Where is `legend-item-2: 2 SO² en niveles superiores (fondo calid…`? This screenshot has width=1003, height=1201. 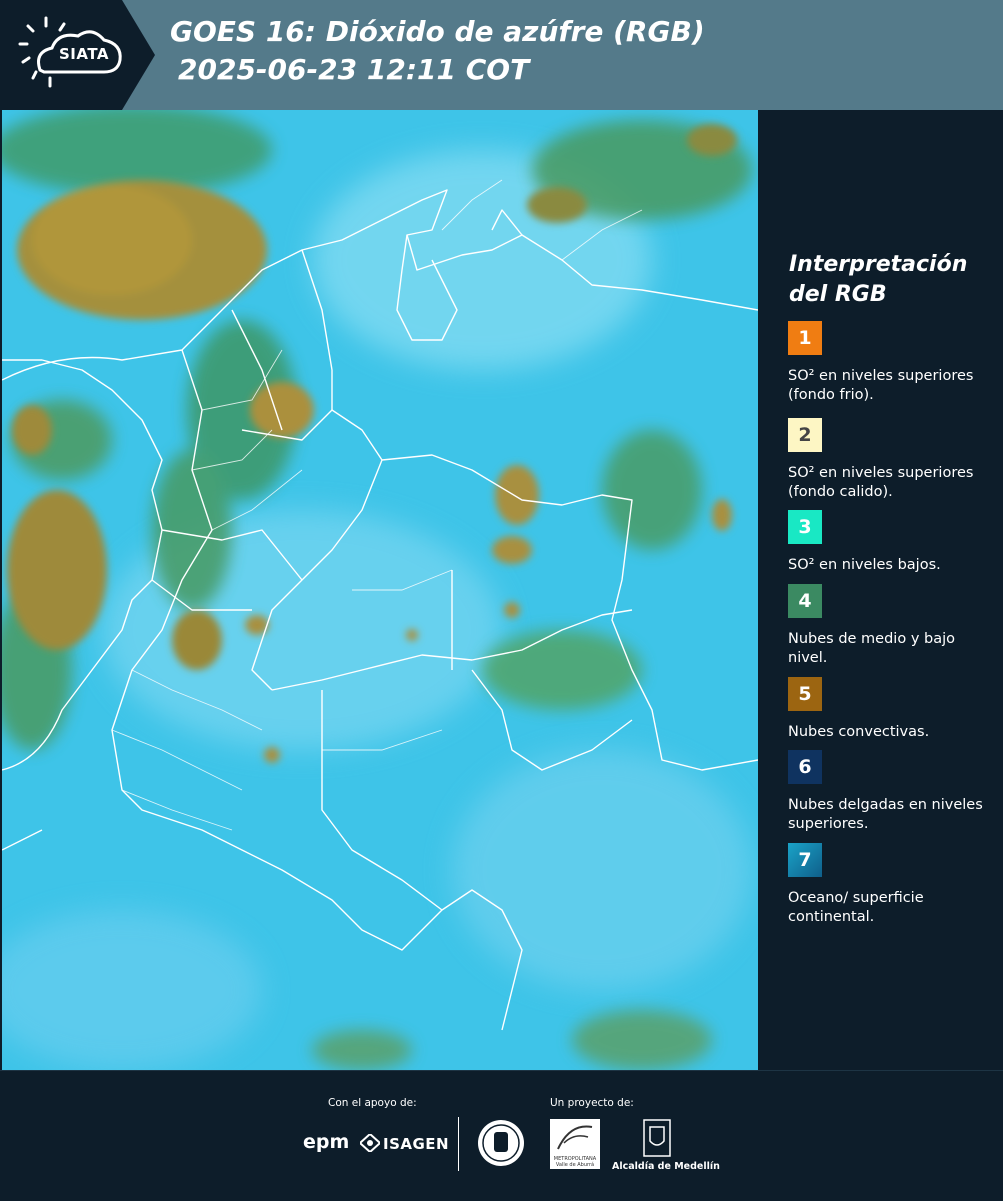 legend-item-2: 2 SO² en niveles superiores (fondo calid… is located at coordinates (893, 460).